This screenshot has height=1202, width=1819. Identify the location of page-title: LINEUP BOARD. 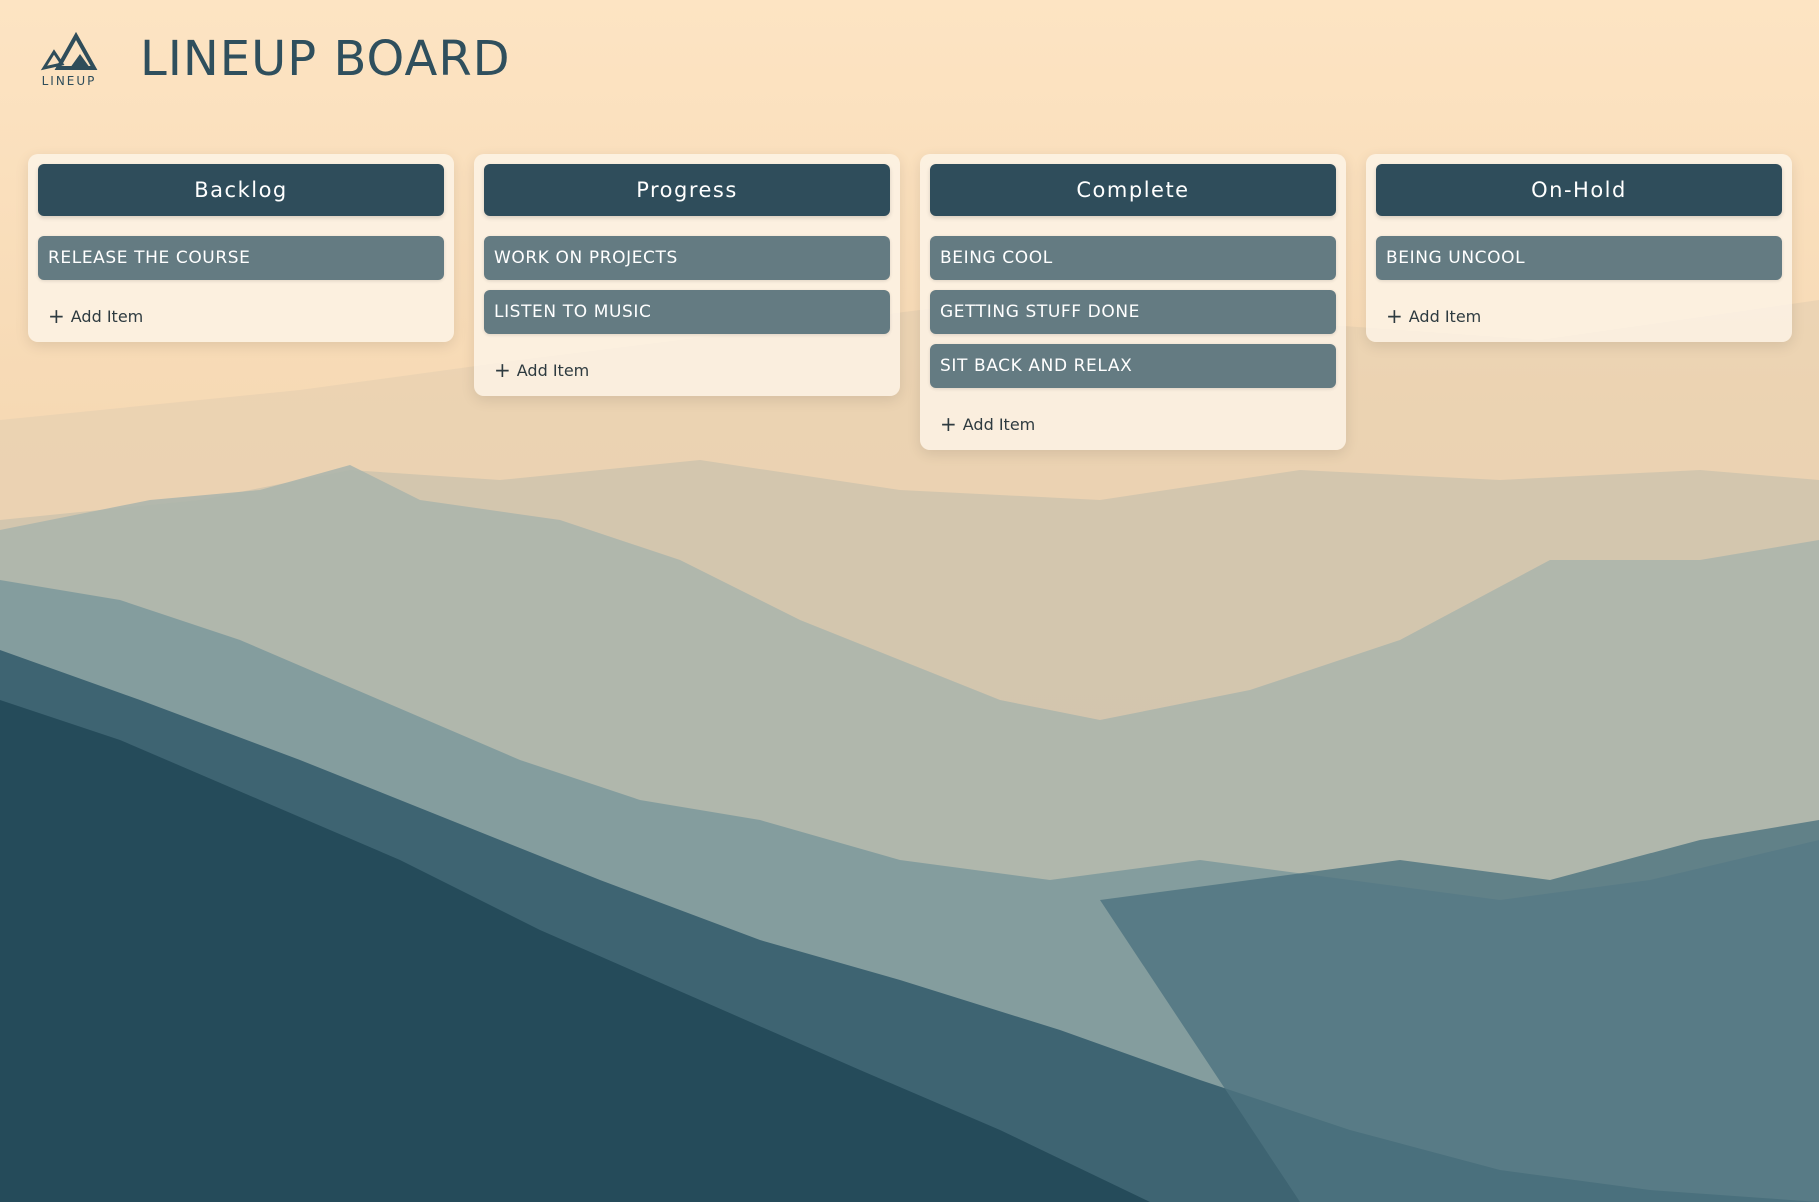
(325, 59).